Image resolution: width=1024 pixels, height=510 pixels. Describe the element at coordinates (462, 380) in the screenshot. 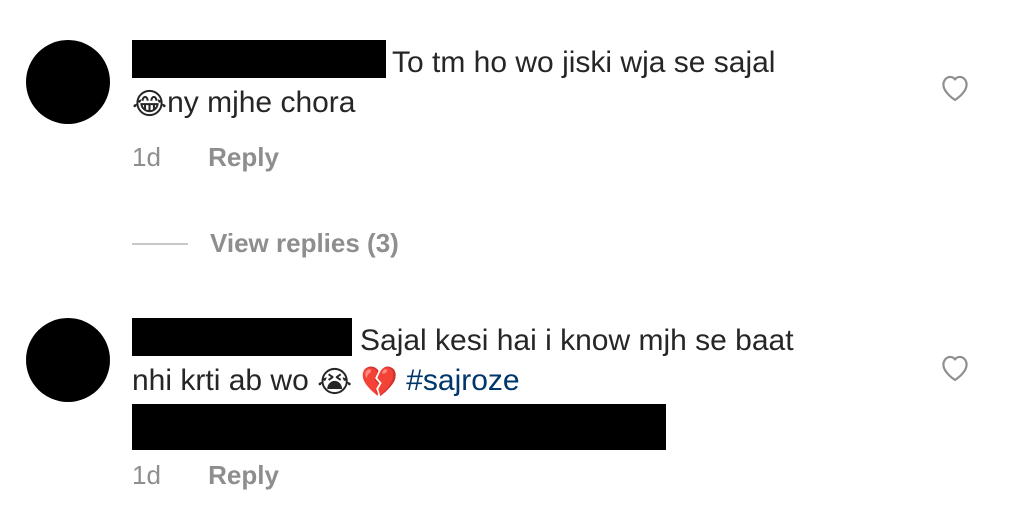

I see `hashtag-link: #sajroze` at that location.